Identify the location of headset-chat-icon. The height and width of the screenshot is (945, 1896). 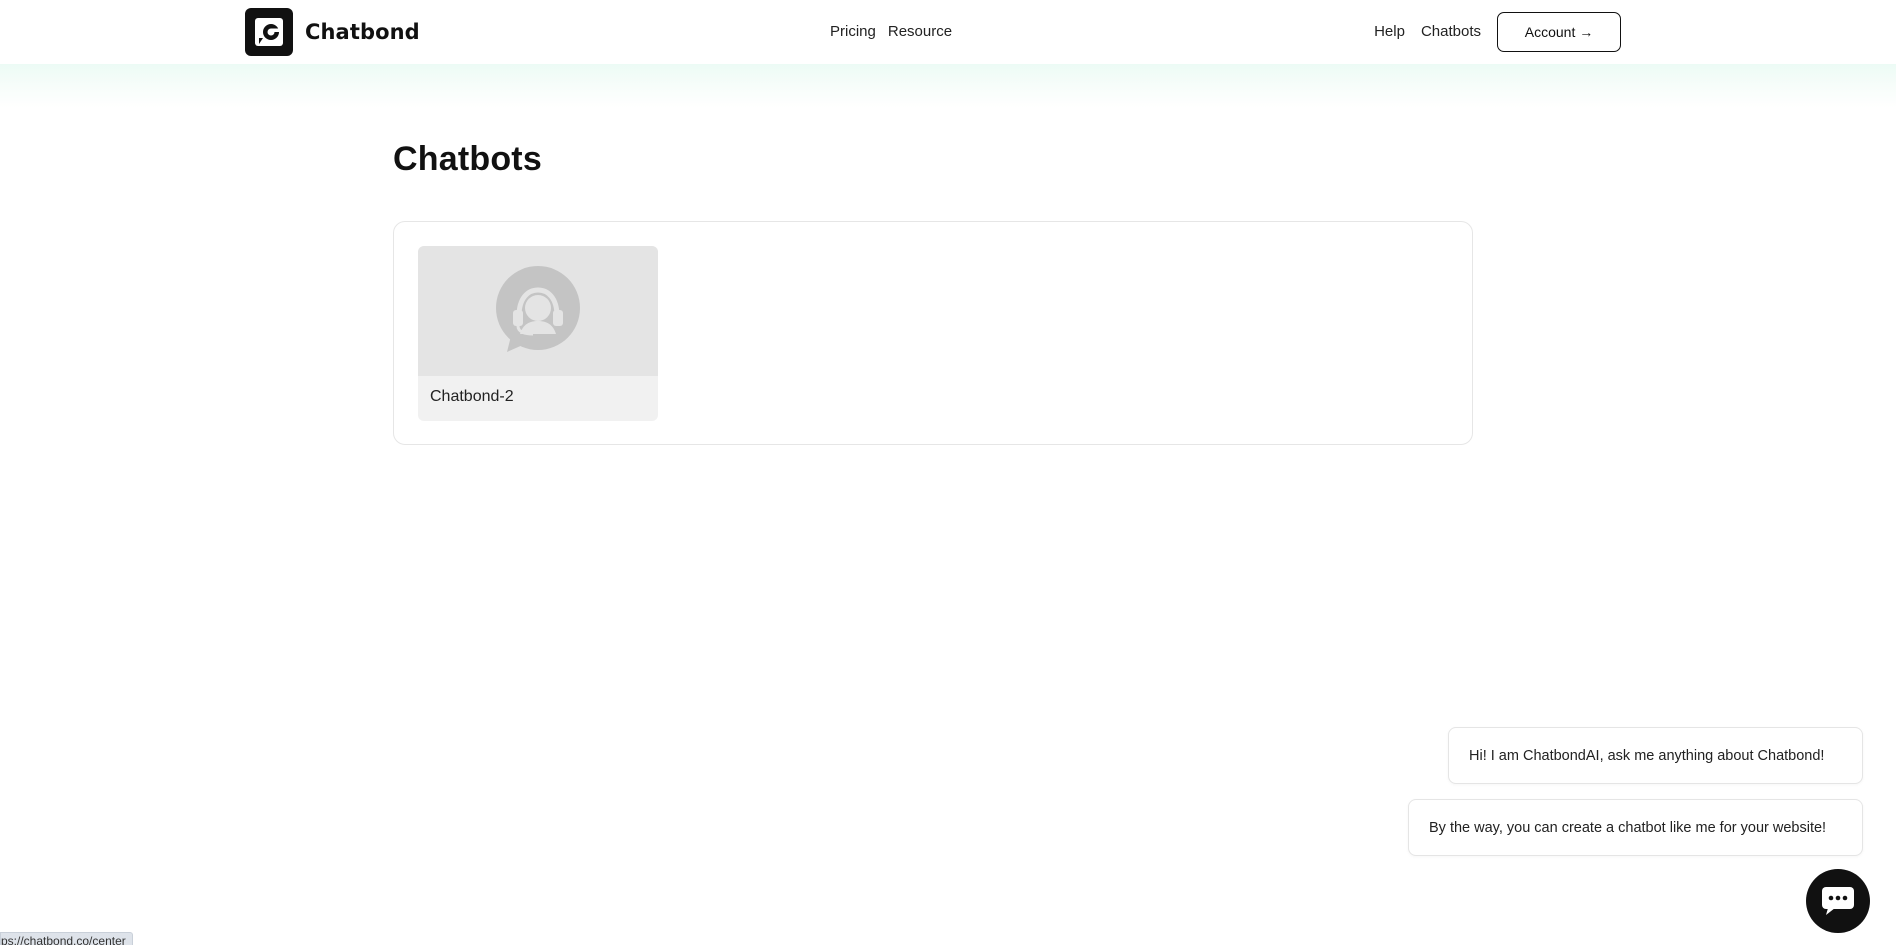
(538, 309).